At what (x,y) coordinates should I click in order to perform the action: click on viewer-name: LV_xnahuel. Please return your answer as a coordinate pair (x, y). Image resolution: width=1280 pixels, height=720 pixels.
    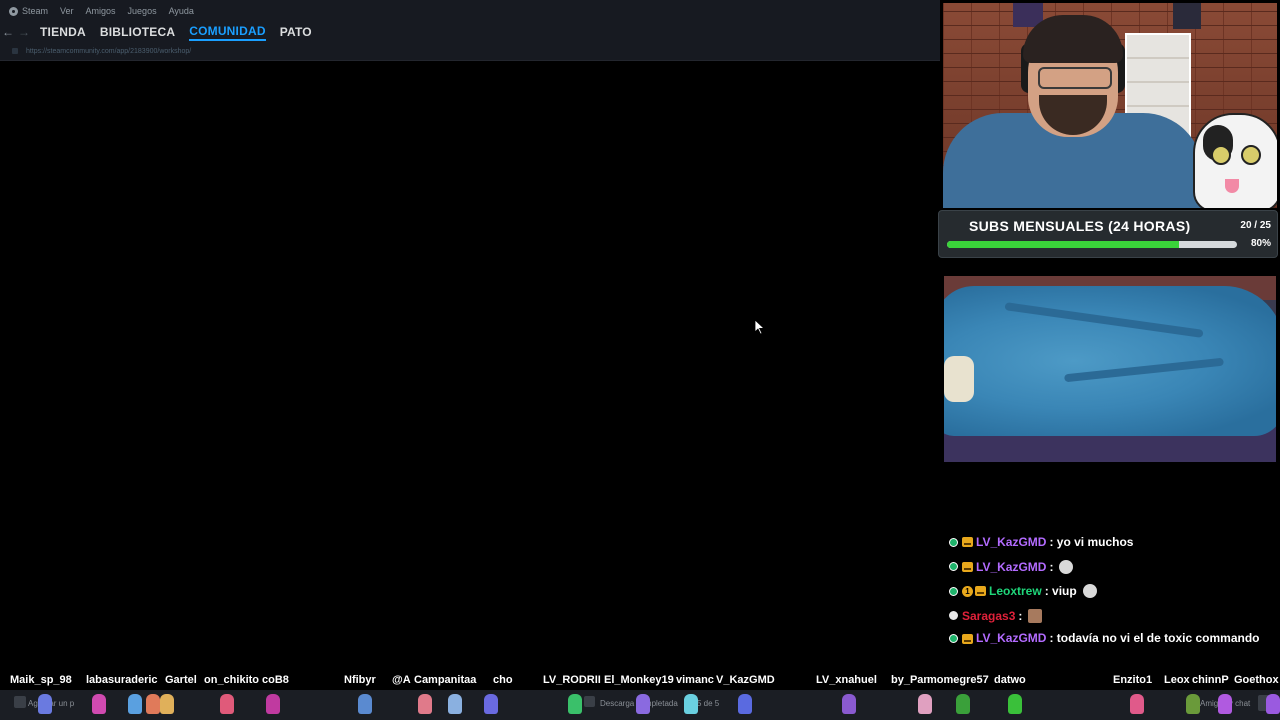
    Looking at the image, I should click on (846, 680).